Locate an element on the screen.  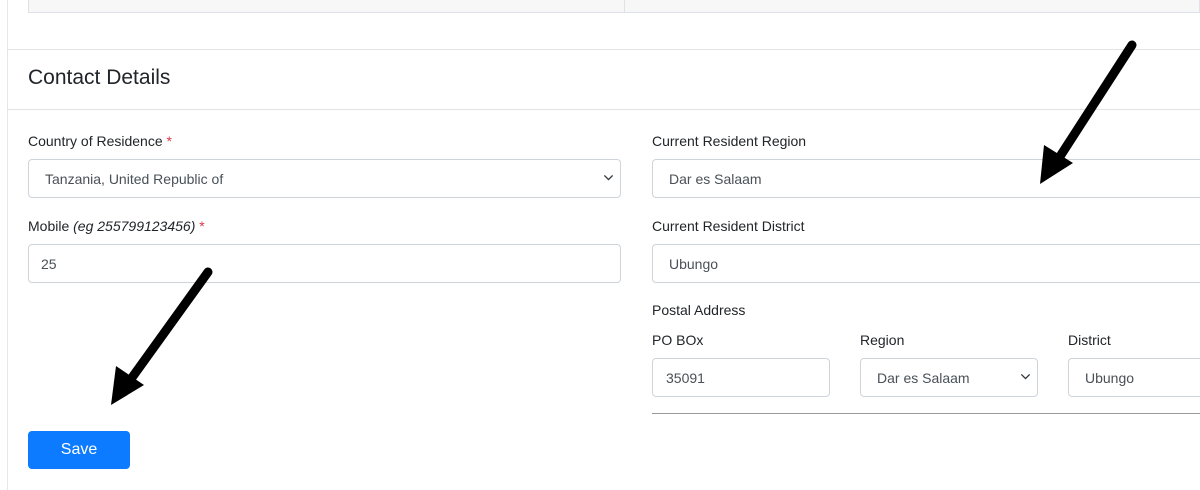
mobile-input-value: 25 is located at coordinates (49, 263).